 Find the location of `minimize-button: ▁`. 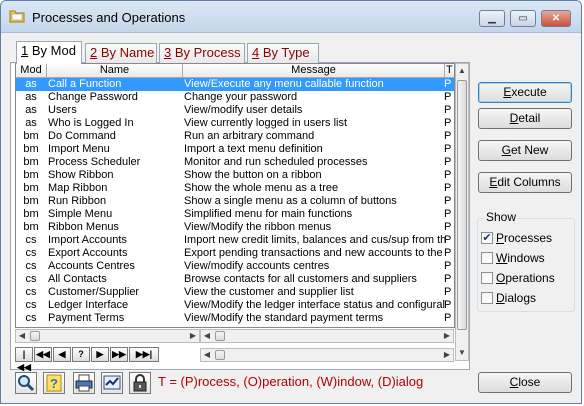

minimize-button: ▁ is located at coordinates (492, 18).